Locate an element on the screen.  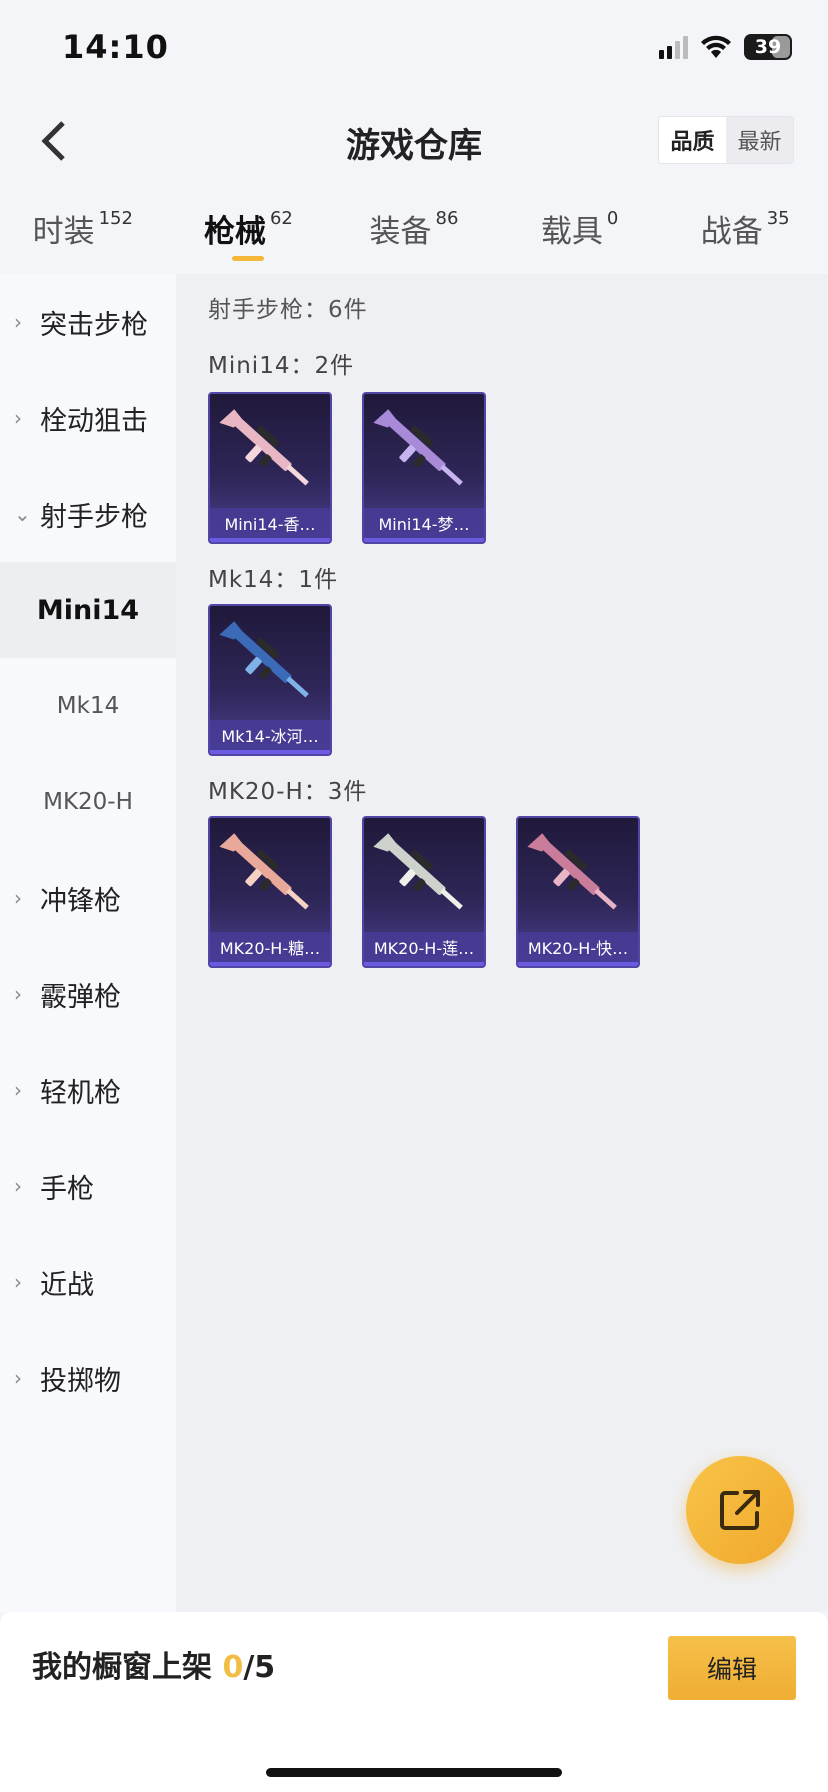
battery-icon: 39 is located at coordinates (768, 47).